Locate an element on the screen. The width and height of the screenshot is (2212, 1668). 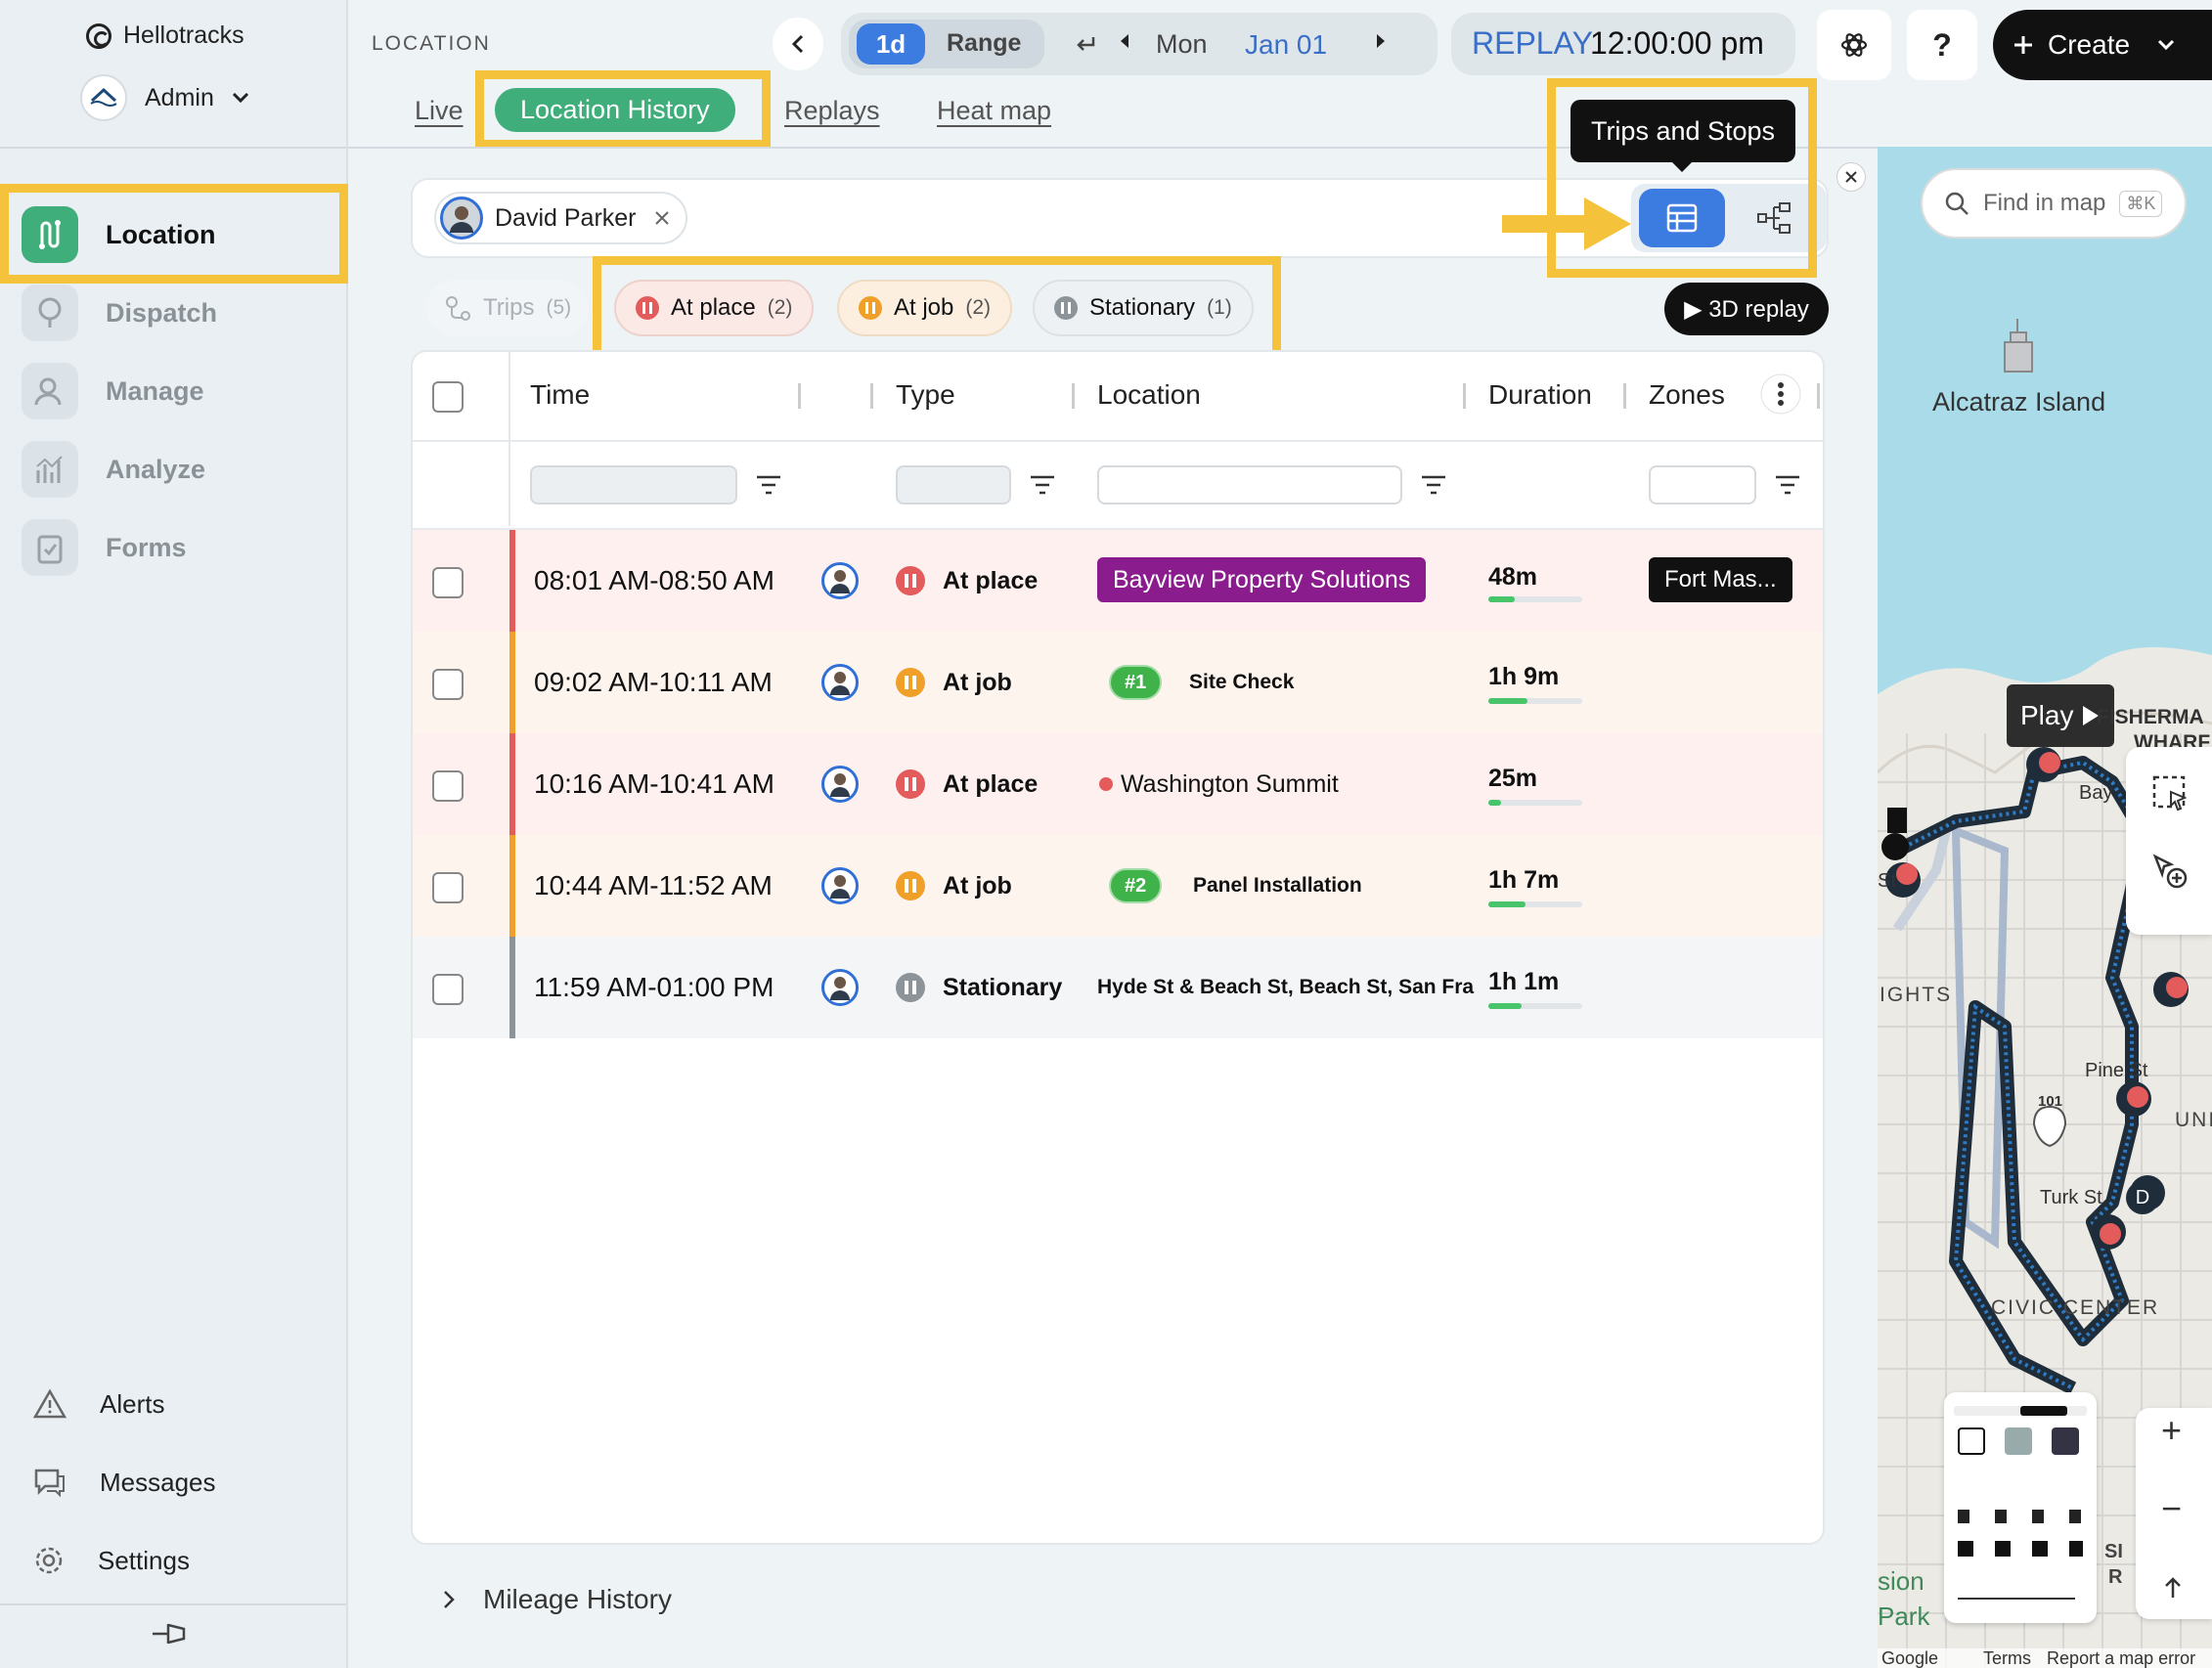
sidebar-item-manage: Manage is located at coordinates (173, 391).